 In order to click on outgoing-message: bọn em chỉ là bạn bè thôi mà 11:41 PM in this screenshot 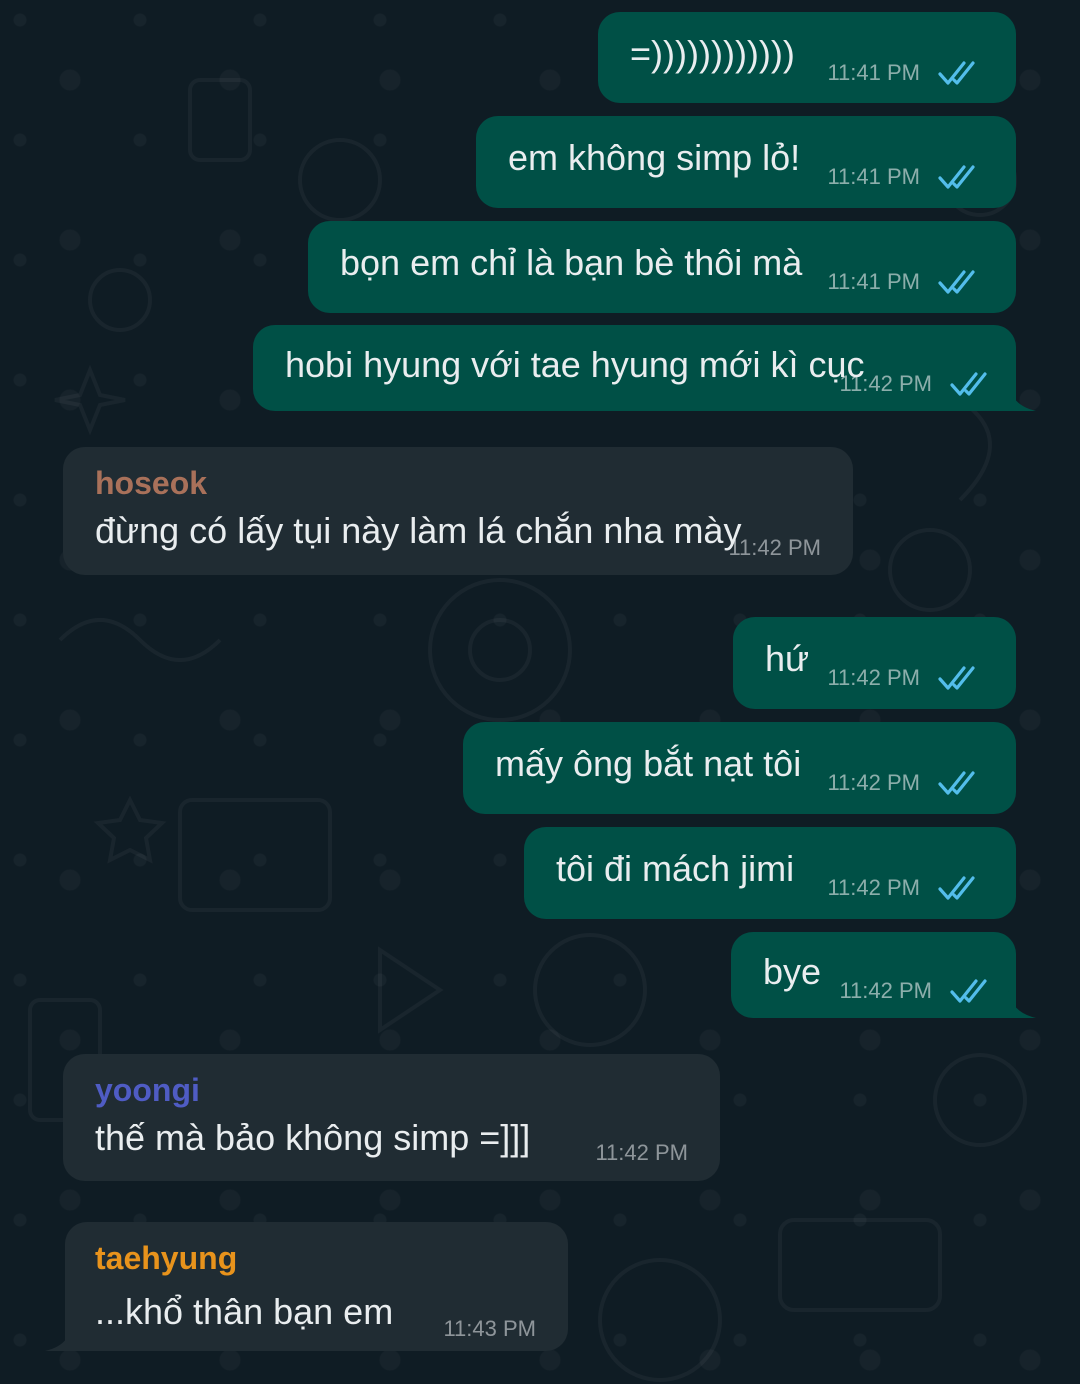, I will do `click(662, 267)`.